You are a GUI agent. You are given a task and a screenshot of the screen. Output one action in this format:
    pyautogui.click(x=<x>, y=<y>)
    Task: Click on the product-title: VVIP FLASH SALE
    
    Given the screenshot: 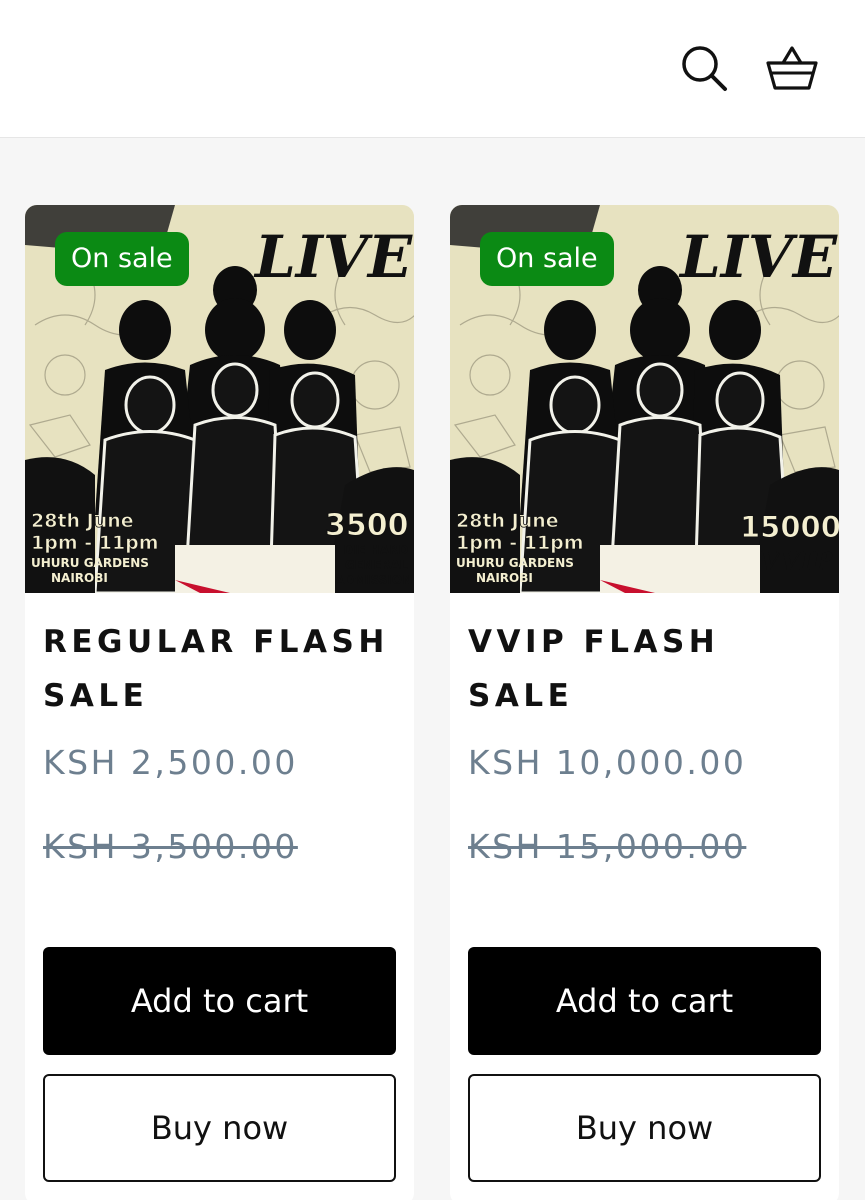 What is the action you would take?
    pyautogui.click(x=645, y=669)
    